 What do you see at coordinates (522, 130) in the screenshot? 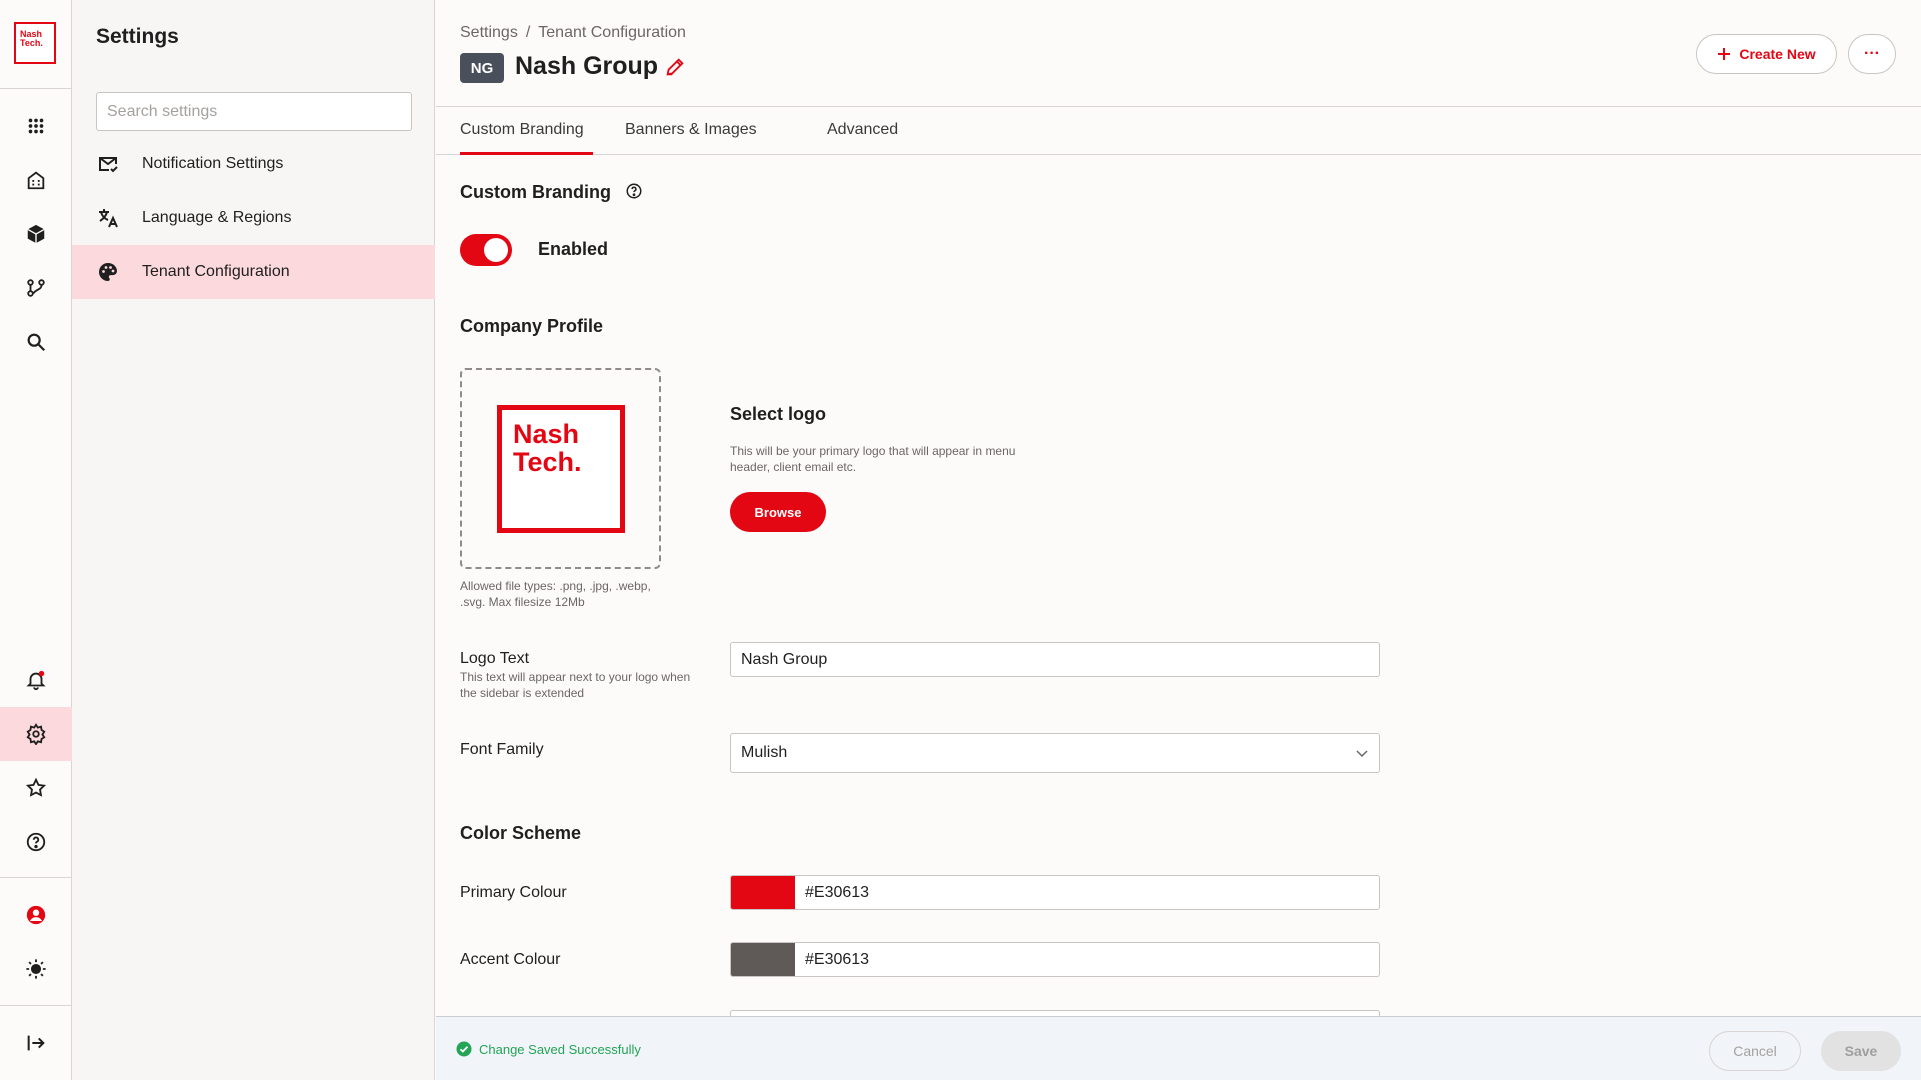
I see `tab-custom-branding: Custom Branding` at bounding box center [522, 130].